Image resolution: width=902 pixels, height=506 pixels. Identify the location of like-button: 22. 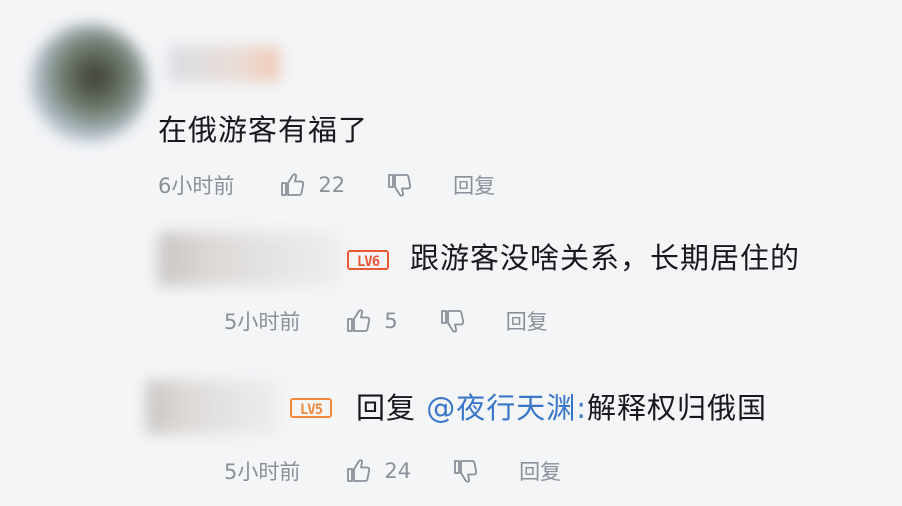
(331, 185).